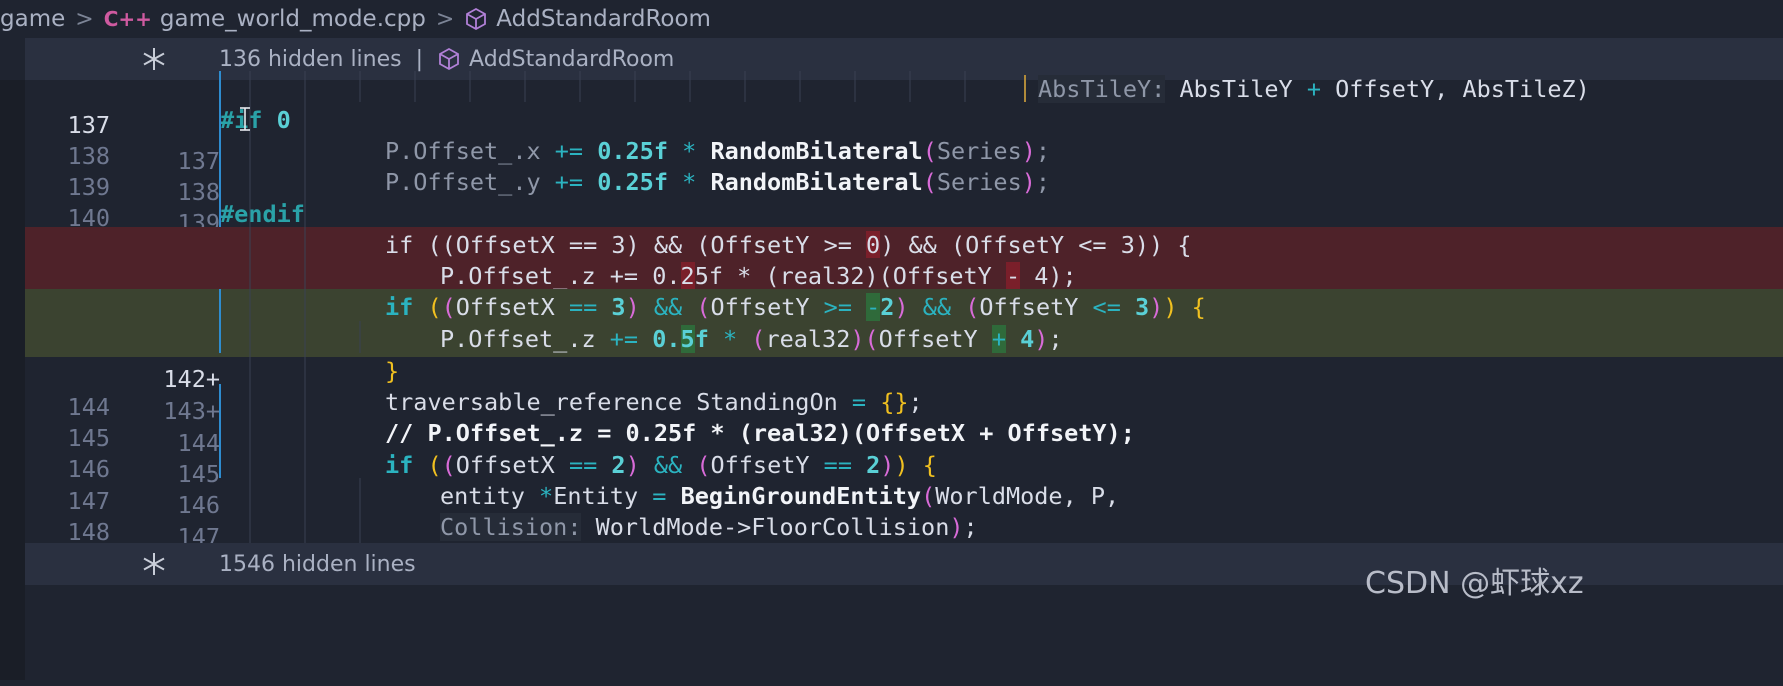 The image size is (1783, 686). What do you see at coordinates (709, 527) in the screenshot?
I see `code-line-wrapped: Collision: WorldMode->FloorCollision);` at bounding box center [709, 527].